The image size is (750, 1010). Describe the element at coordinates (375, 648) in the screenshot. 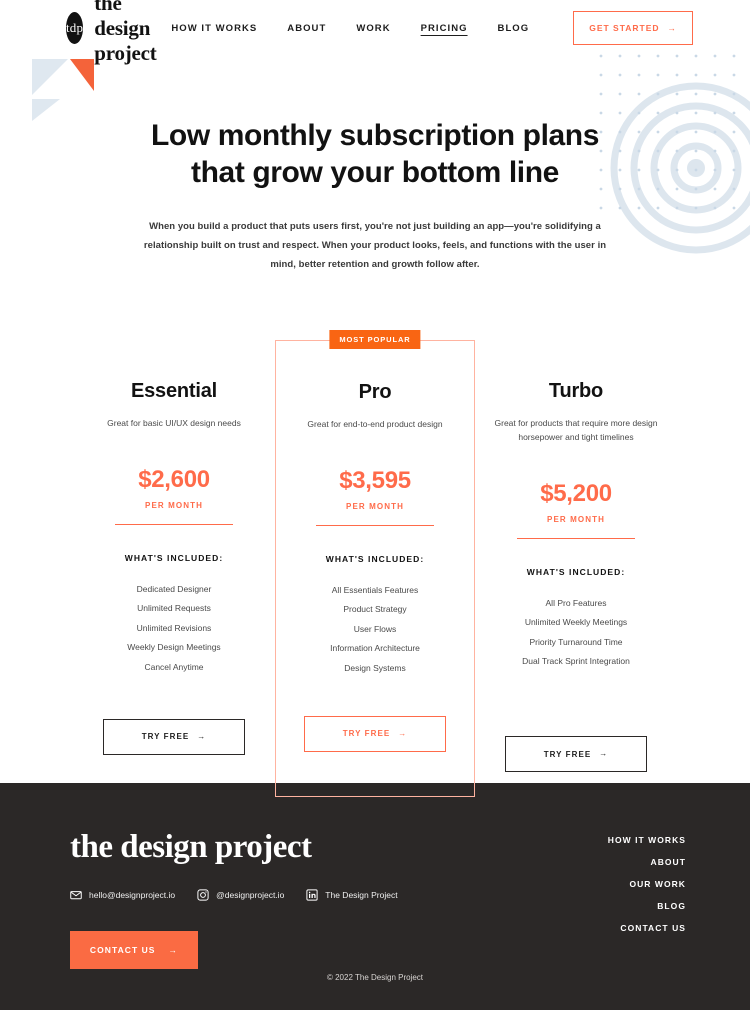

I see `list-item: Information Architecture` at that location.